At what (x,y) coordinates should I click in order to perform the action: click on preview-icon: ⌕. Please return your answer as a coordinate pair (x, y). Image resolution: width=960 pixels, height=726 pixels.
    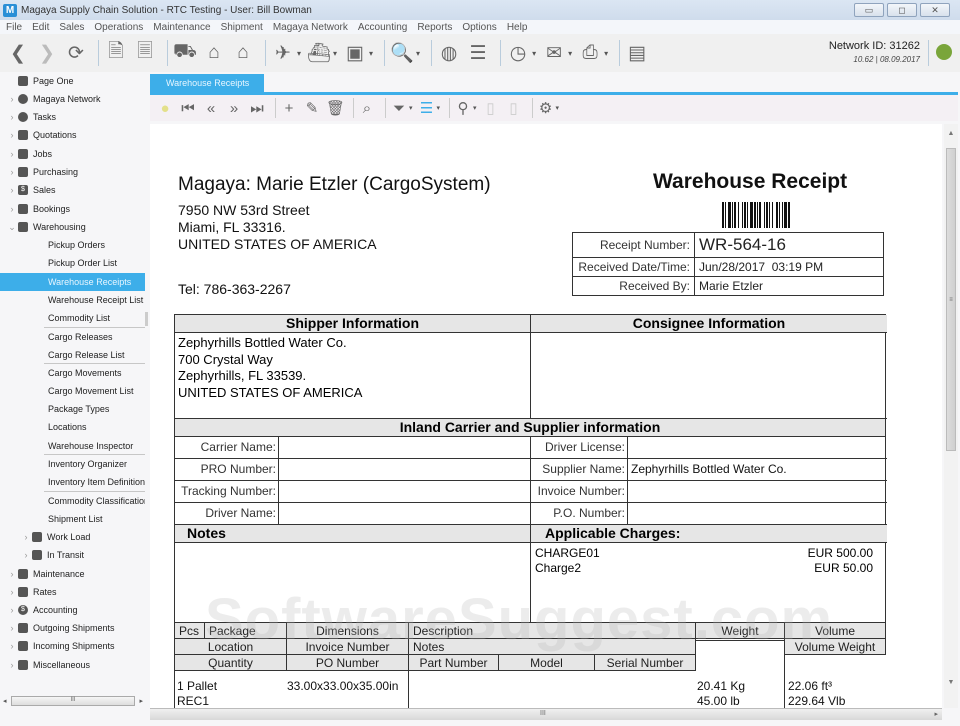
    Looking at the image, I should click on (367, 108).